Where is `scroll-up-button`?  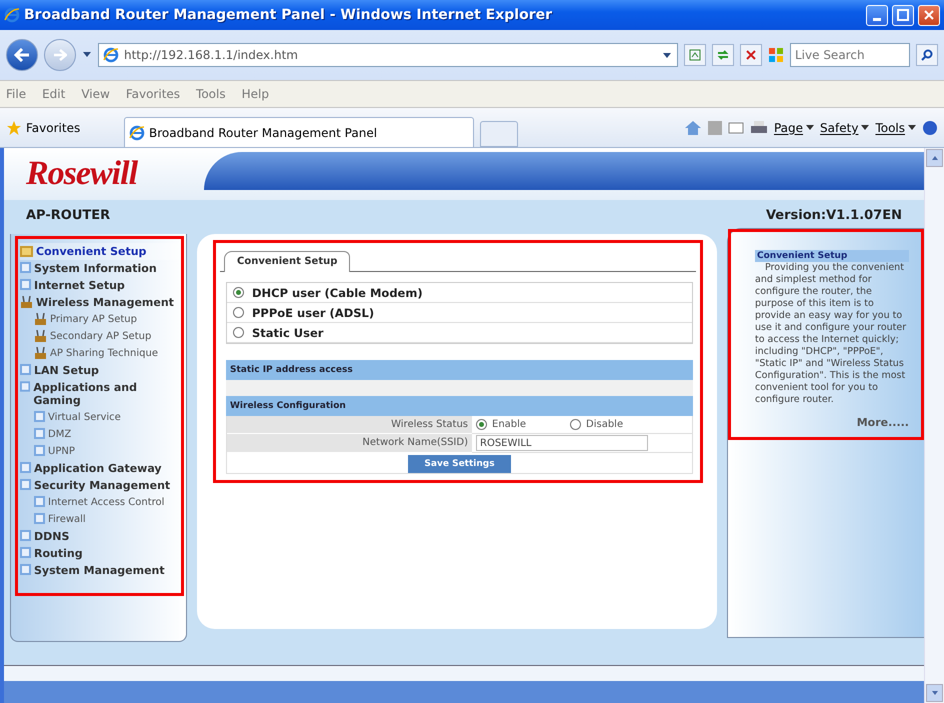
scroll-up-button is located at coordinates (934, 158).